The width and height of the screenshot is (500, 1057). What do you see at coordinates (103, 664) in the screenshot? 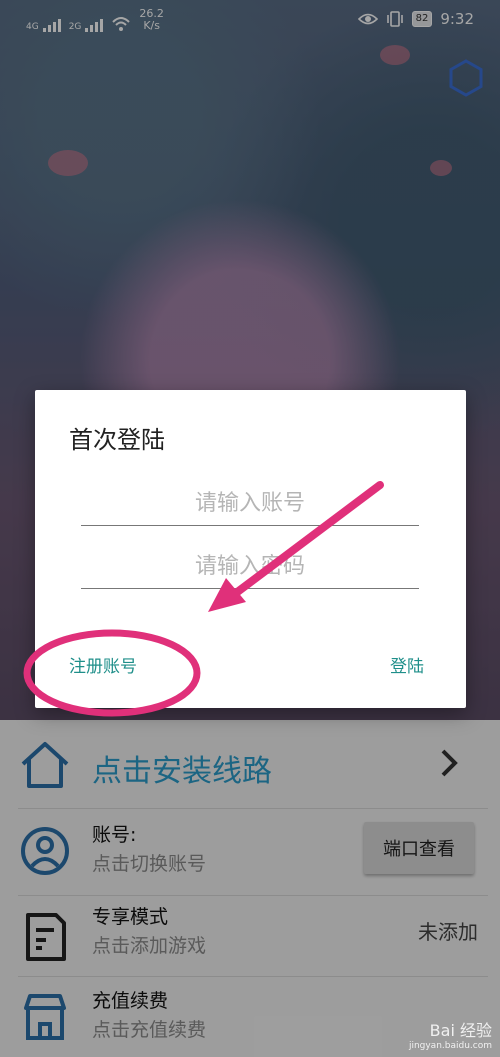
I see `register-button: 注册账号` at bounding box center [103, 664].